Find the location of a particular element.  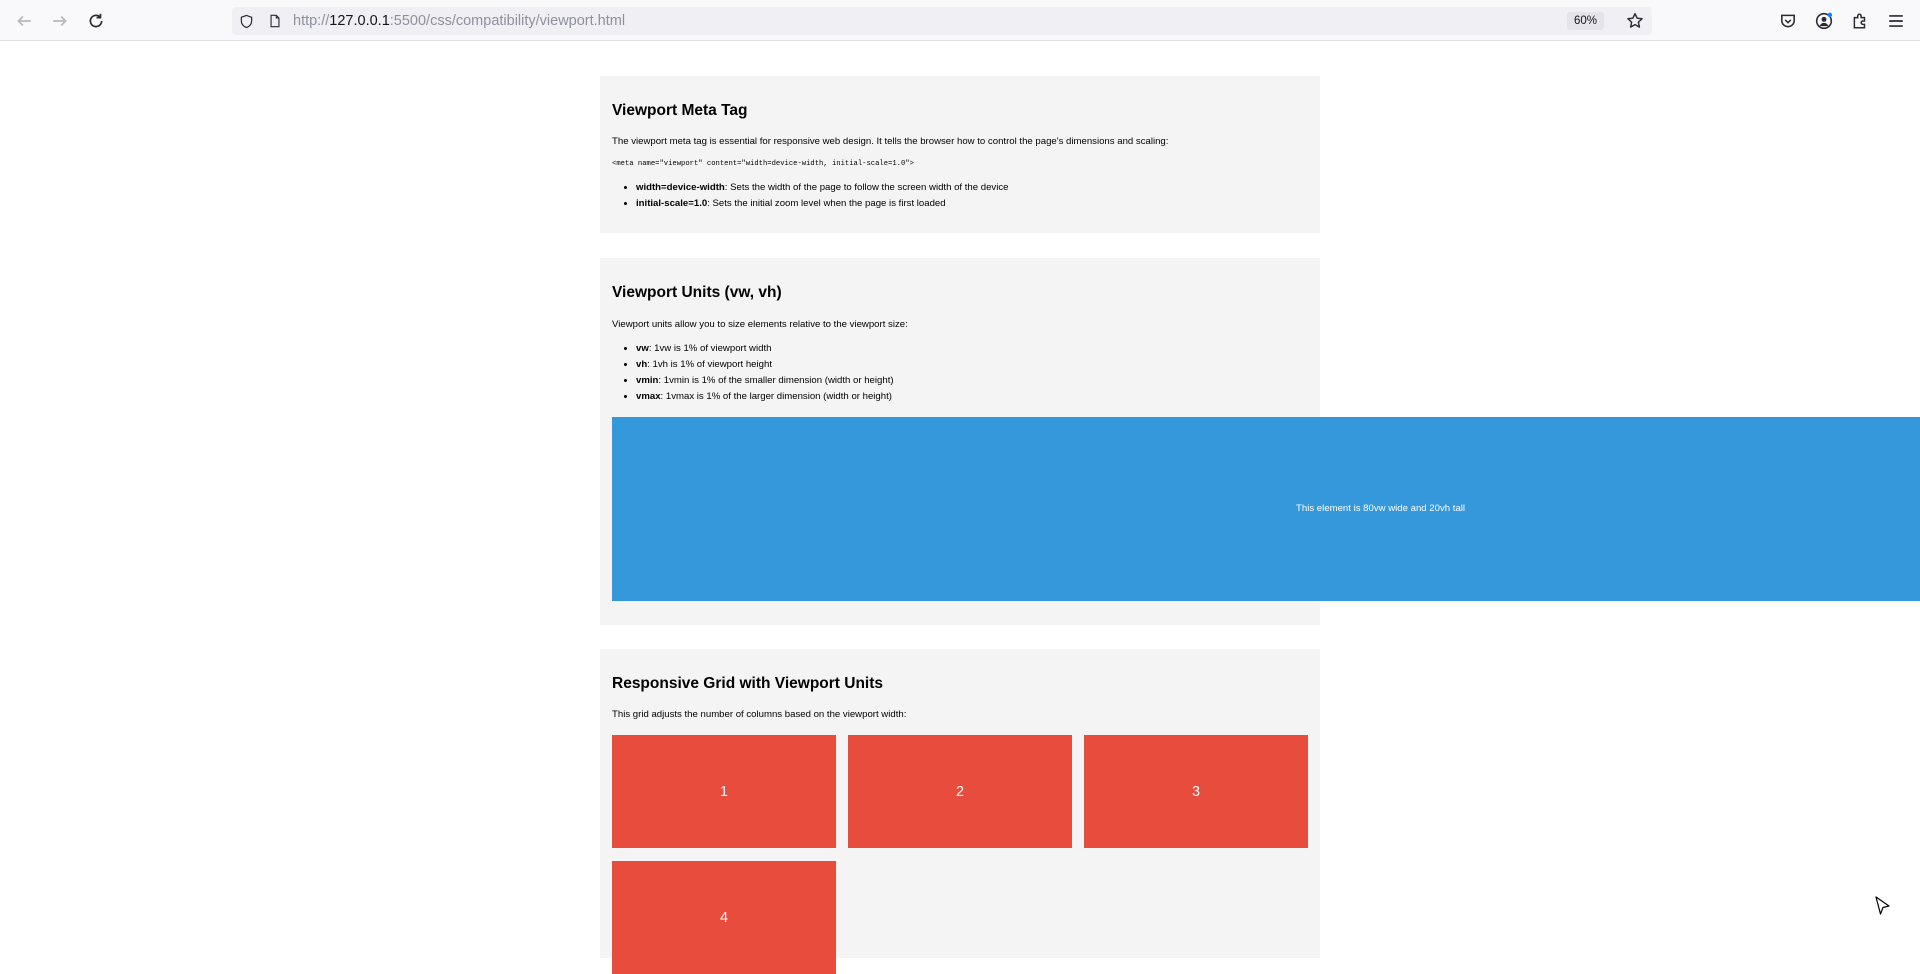

reload-icon is located at coordinates (96, 20).